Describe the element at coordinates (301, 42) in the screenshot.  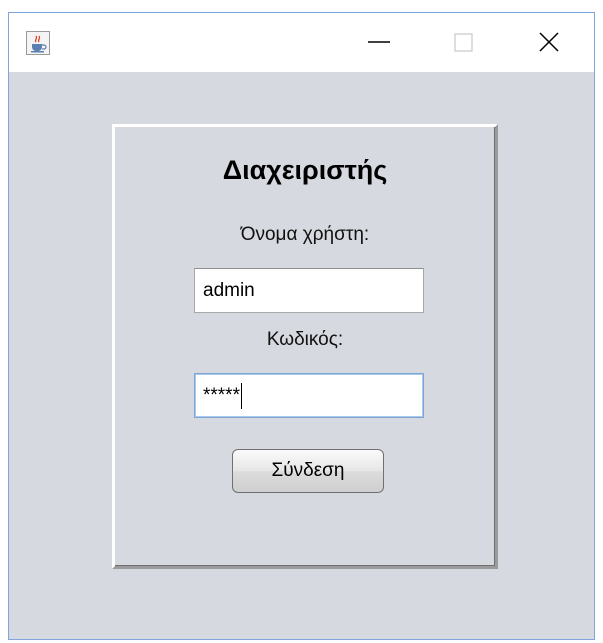
I see `title-bar` at that location.